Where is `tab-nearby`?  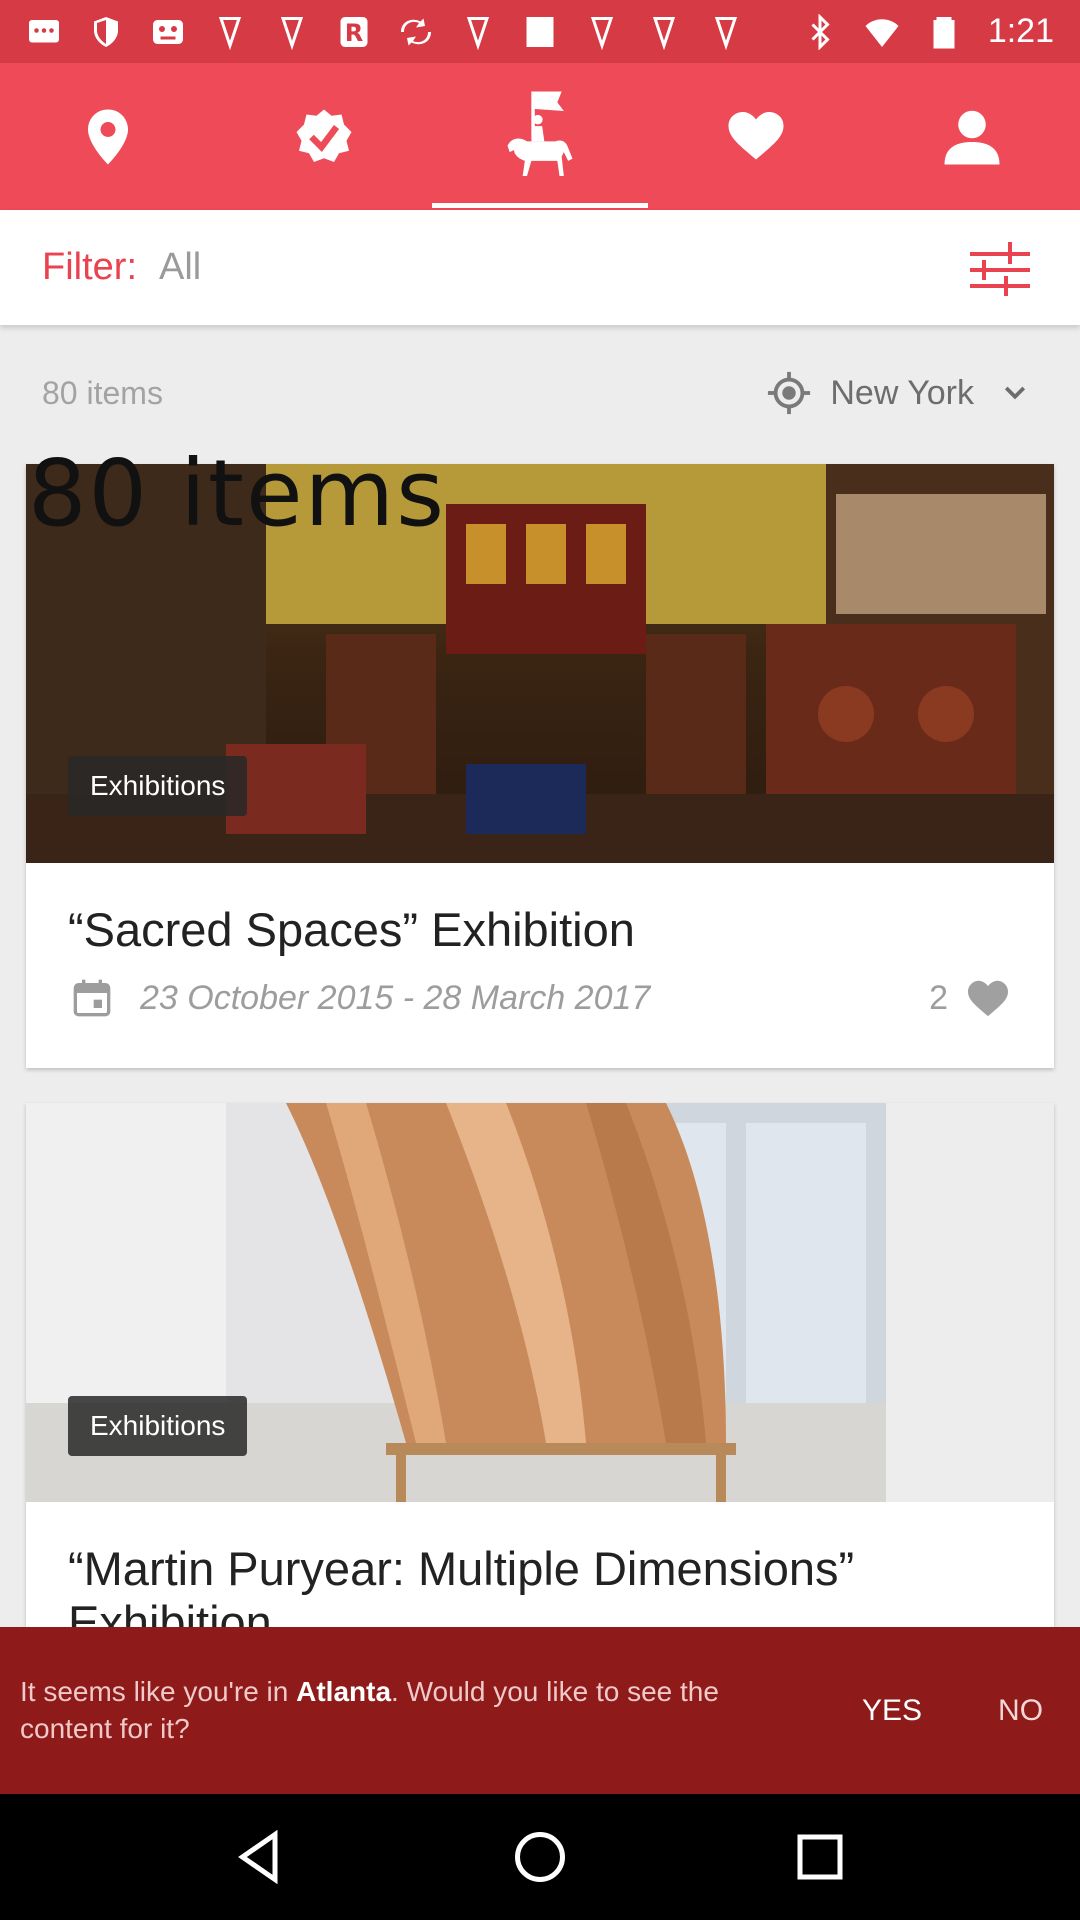 tab-nearby is located at coordinates (108, 136).